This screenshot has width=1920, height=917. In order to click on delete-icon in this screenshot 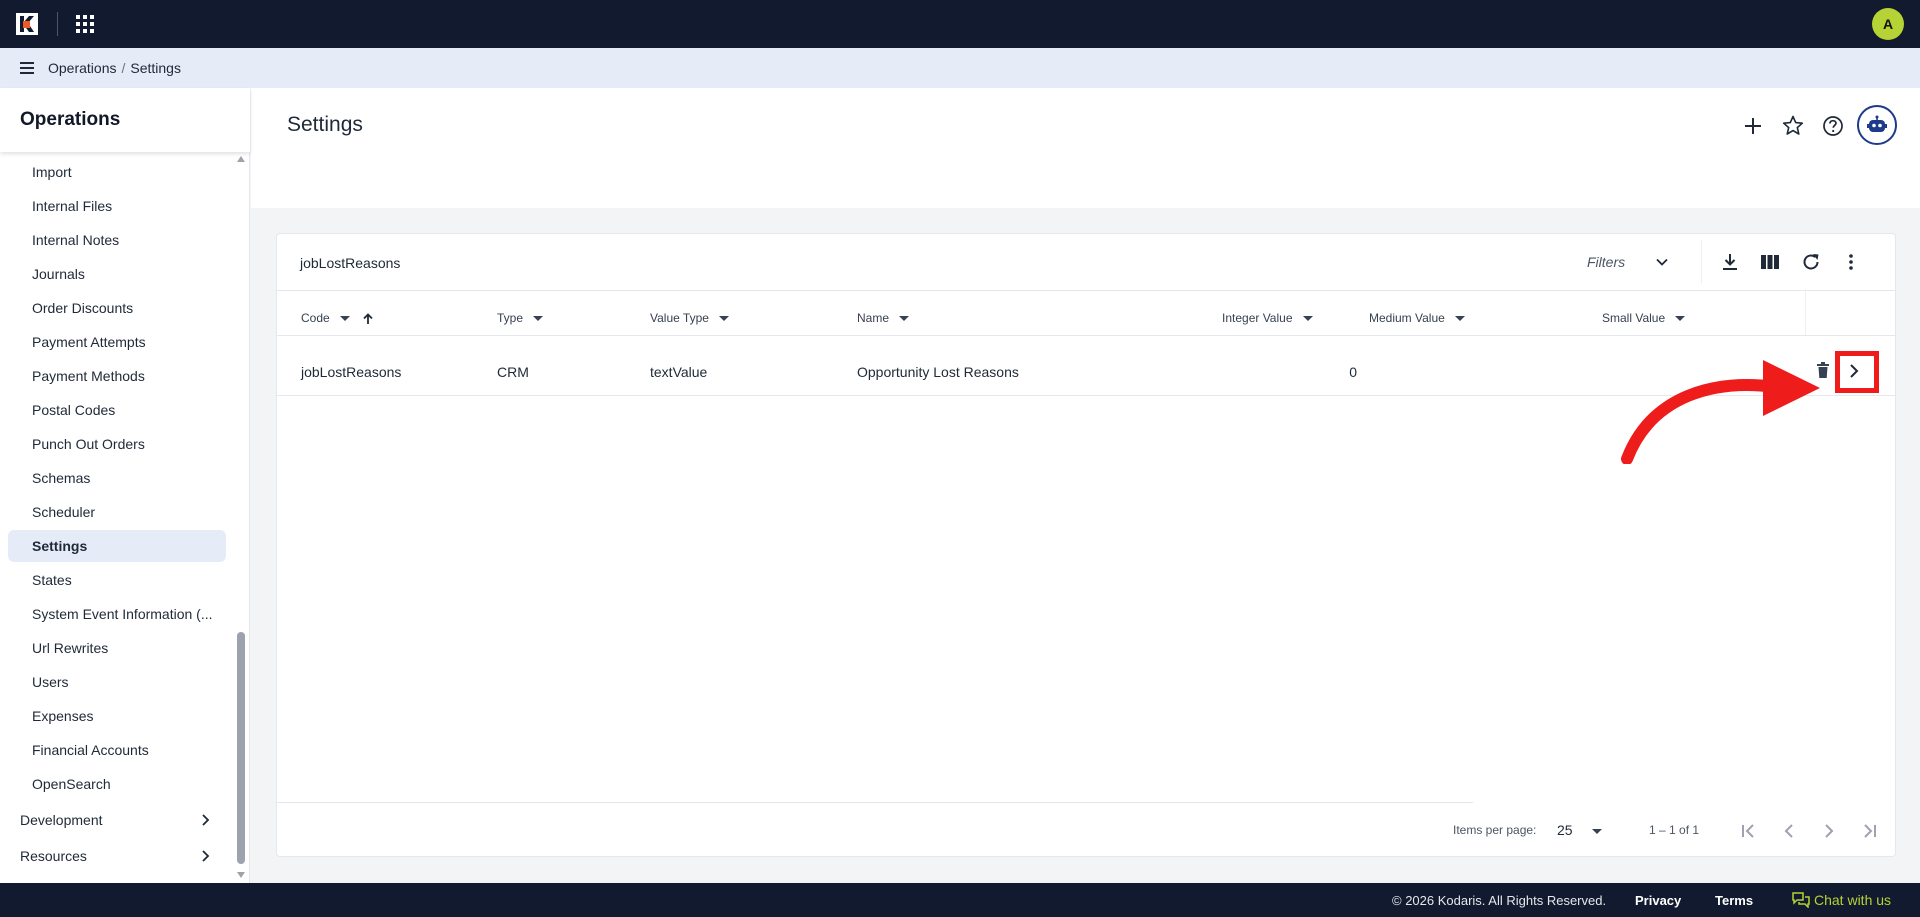, I will do `click(1823, 370)`.